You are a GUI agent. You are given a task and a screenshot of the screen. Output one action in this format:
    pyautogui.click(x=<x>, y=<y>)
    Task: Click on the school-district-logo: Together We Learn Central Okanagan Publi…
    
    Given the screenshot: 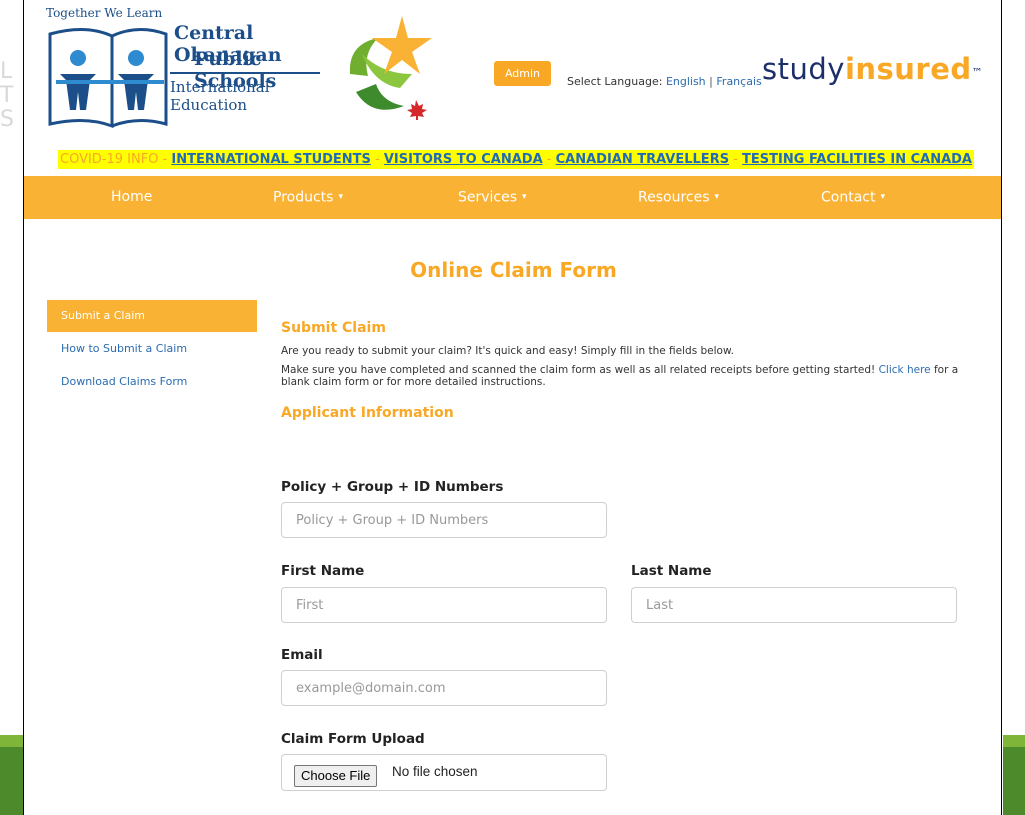 What is the action you would take?
    pyautogui.click(x=183, y=68)
    